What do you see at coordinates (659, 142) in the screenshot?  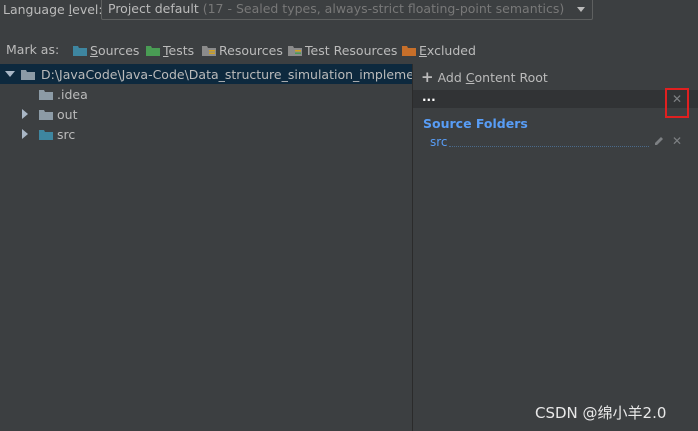 I see `pencil-icon` at bounding box center [659, 142].